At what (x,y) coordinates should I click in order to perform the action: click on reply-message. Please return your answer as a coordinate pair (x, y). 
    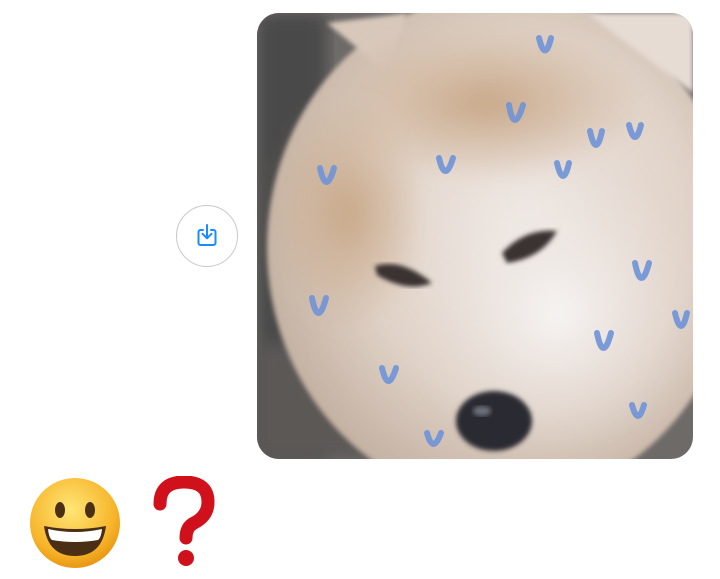
    Looking at the image, I should click on (121, 522).